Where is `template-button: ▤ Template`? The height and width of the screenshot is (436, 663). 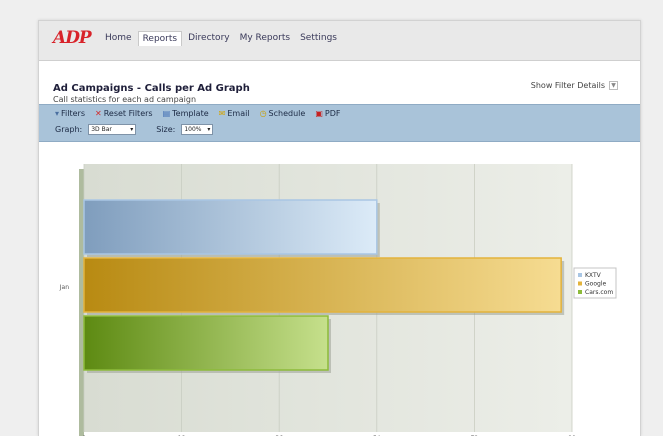
template-button: ▤ Template is located at coordinates (186, 113).